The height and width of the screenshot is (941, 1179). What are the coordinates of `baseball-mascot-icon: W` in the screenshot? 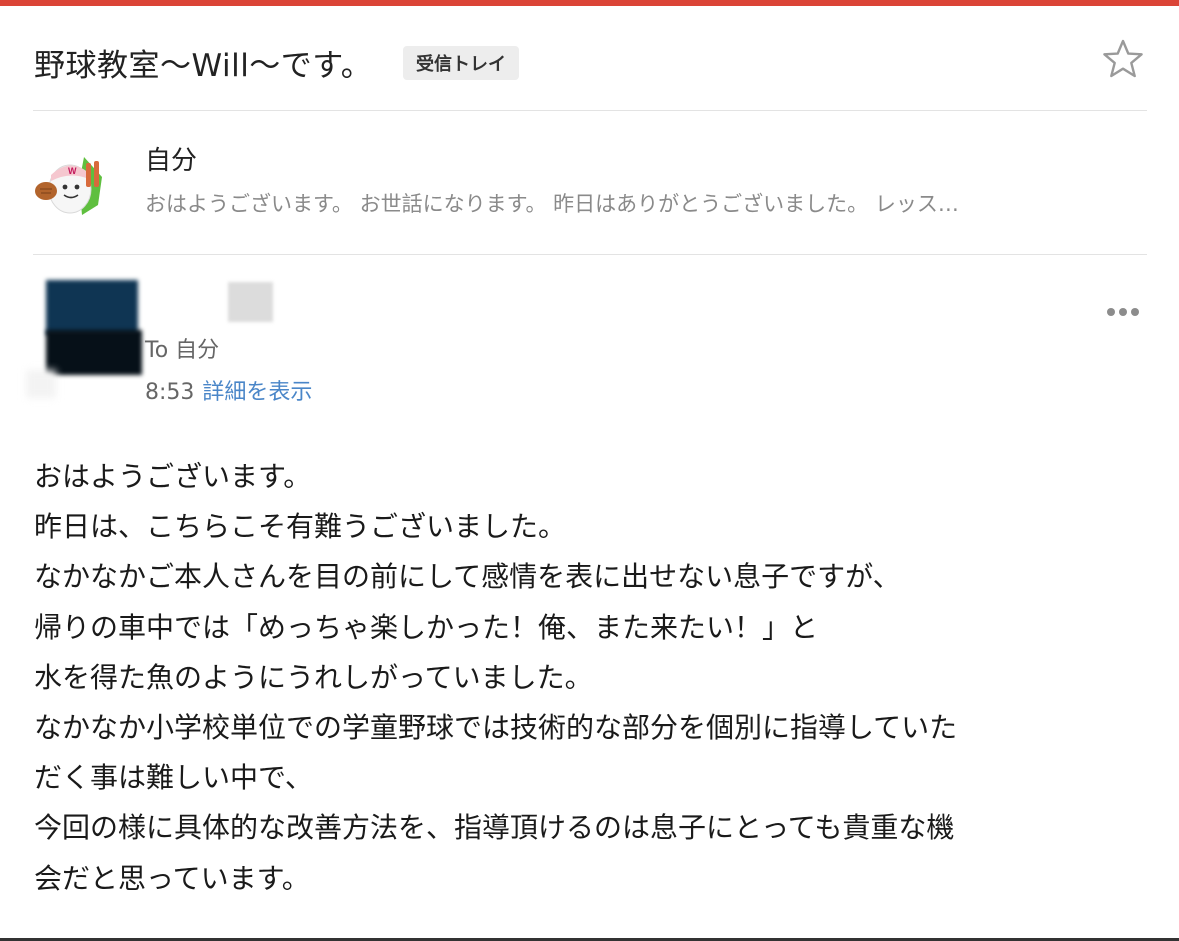 It's located at (71, 182).